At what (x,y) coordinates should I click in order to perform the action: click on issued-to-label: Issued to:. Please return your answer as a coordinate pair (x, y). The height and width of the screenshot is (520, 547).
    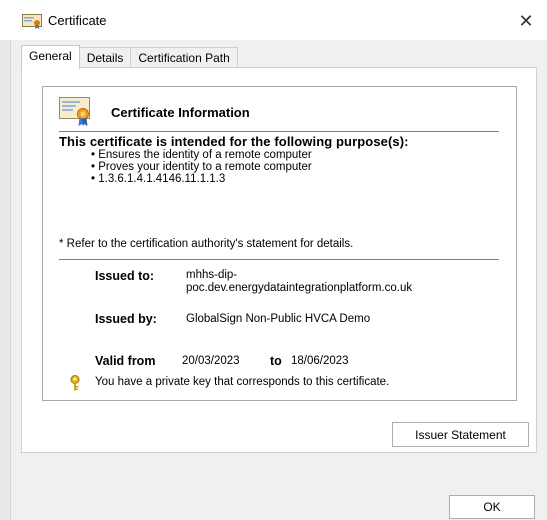
    Looking at the image, I should click on (125, 276).